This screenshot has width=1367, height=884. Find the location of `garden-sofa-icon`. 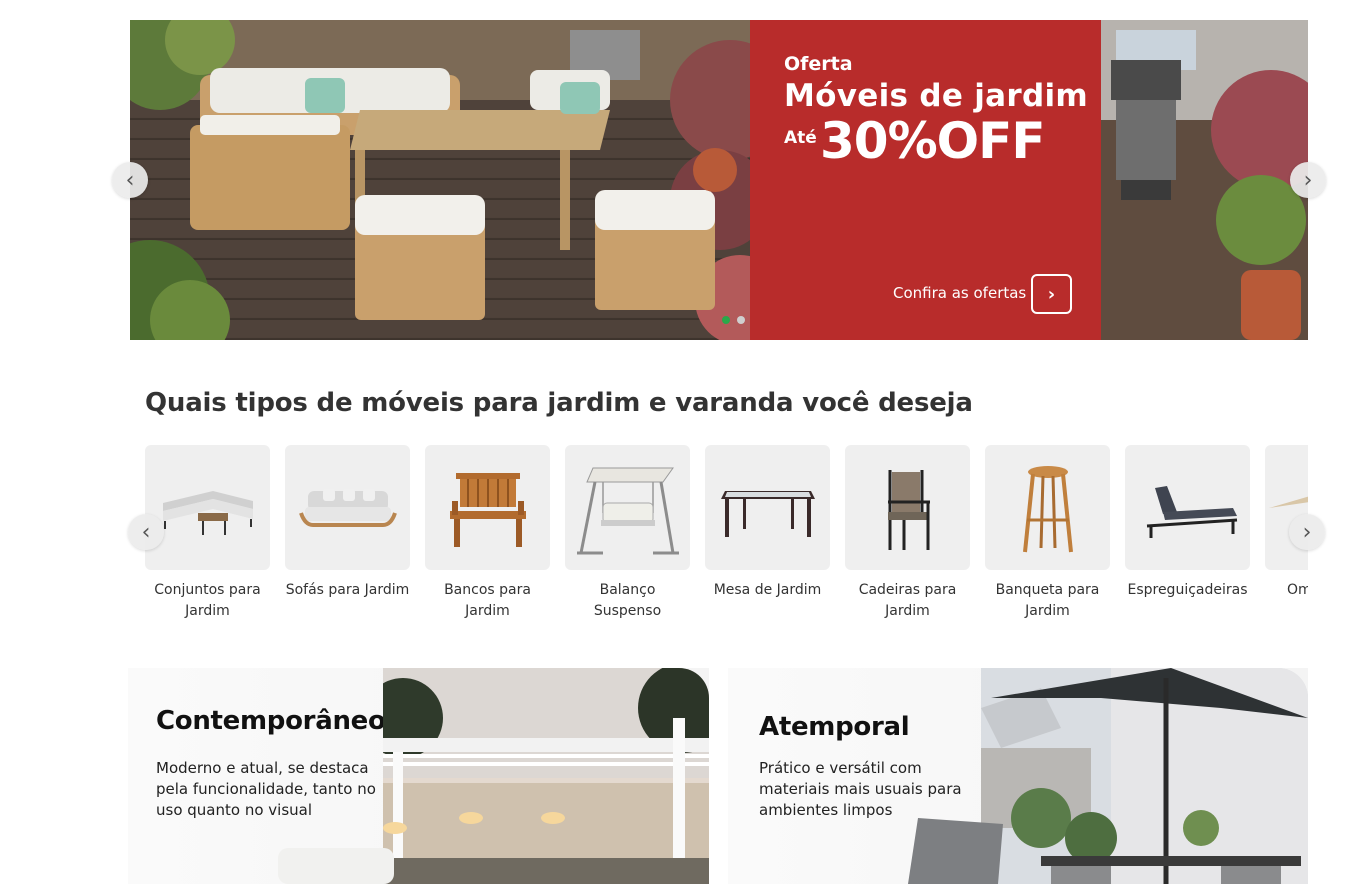

garden-sofa-icon is located at coordinates (347, 507).